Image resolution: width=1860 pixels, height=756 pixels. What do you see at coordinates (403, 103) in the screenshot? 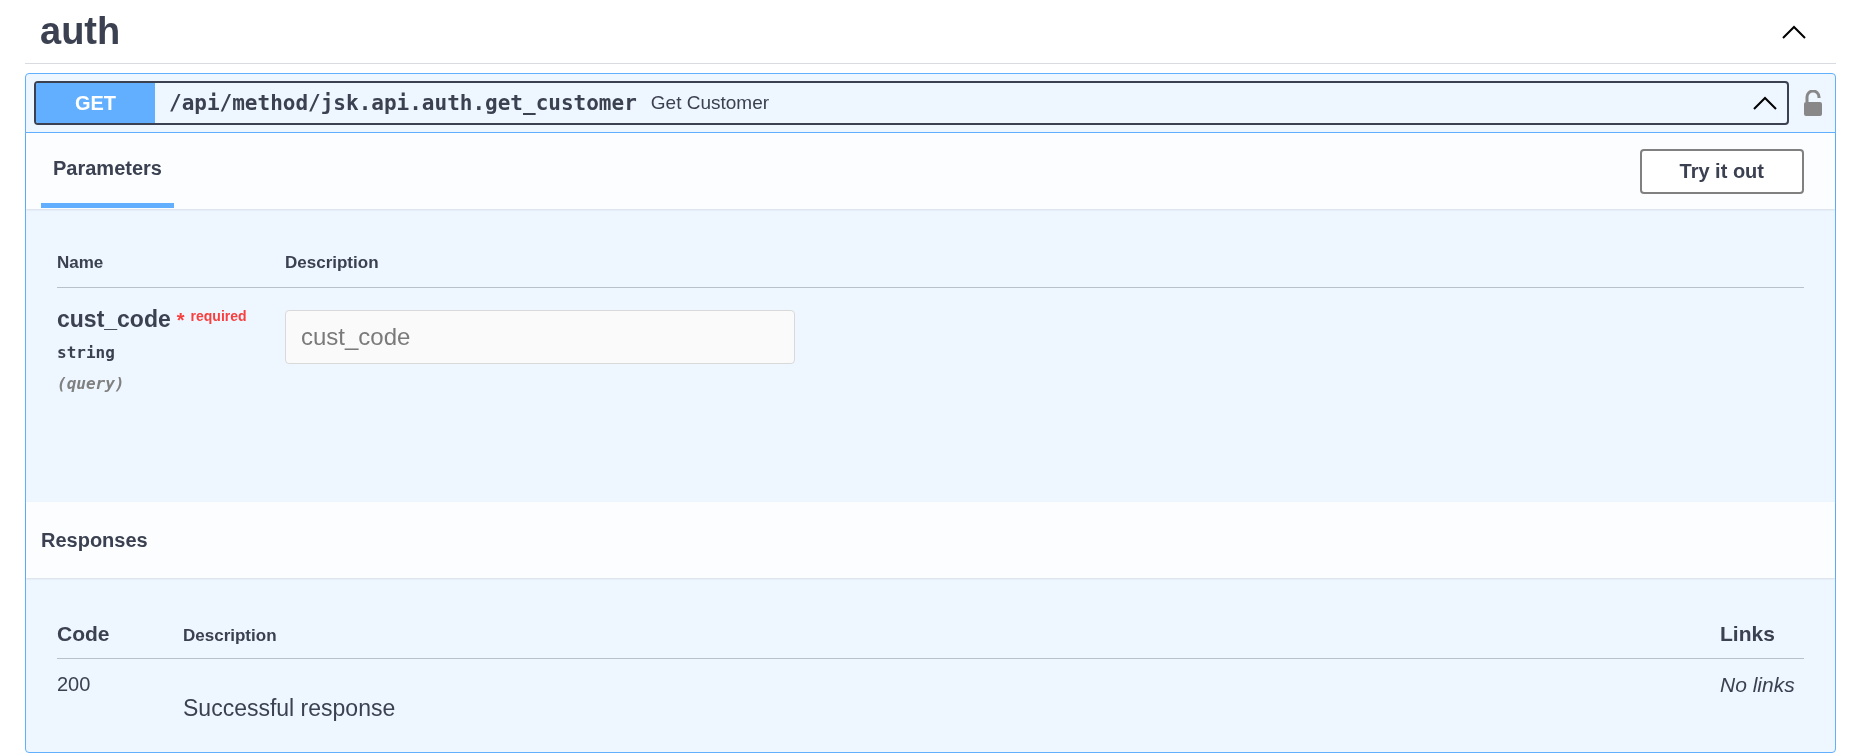
I see `endpoint-path: /api/method/jsk.api.auth.get_customer` at bounding box center [403, 103].